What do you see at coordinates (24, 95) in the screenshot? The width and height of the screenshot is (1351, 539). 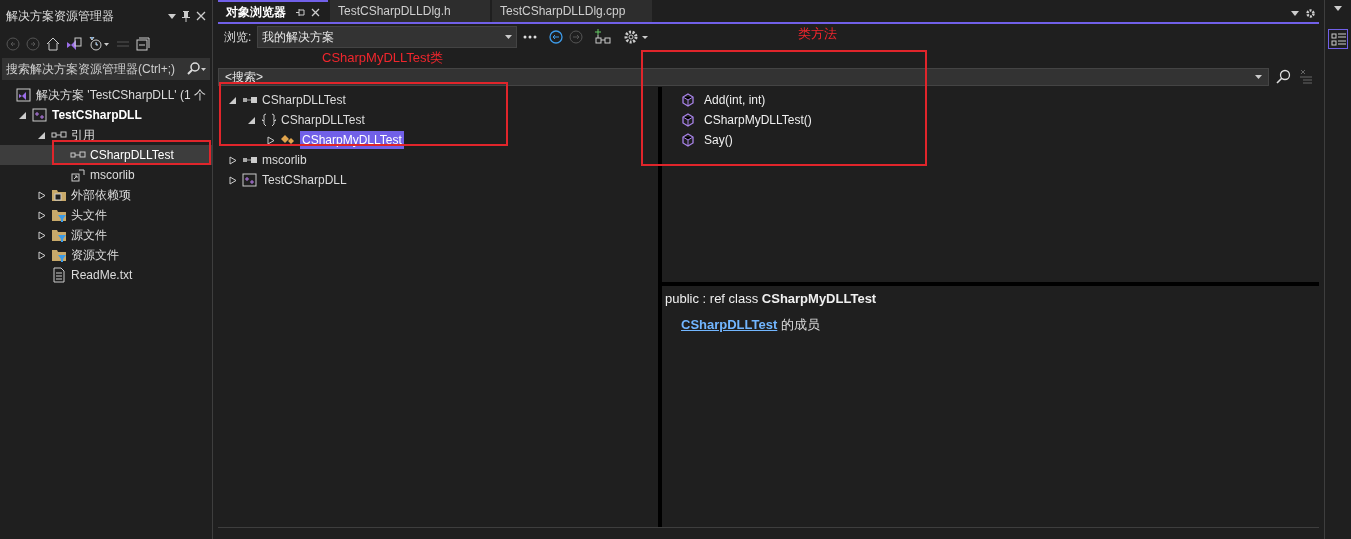 I see `solution-icon` at bounding box center [24, 95].